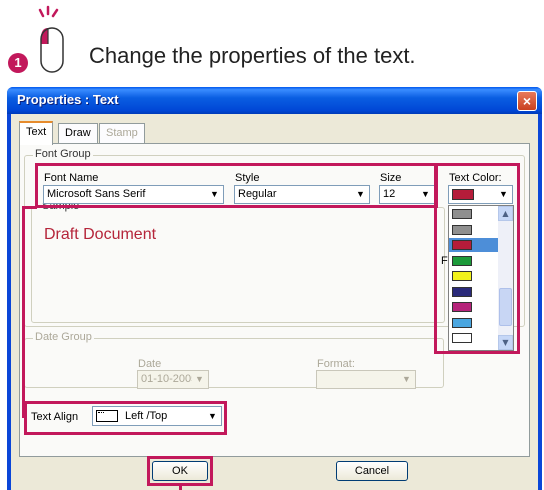 The width and height of the screenshot is (544, 490). Describe the element at coordinates (68, 99) in the screenshot. I see `dialog-title: Properties : Text` at that location.